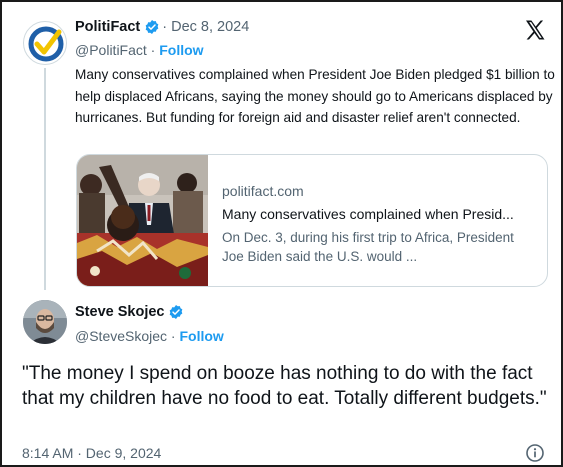 This screenshot has width=563, height=467. Describe the element at coordinates (205, 27) in the screenshot. I see `politifact-post-date: · Dec 8, 2024` at that location.